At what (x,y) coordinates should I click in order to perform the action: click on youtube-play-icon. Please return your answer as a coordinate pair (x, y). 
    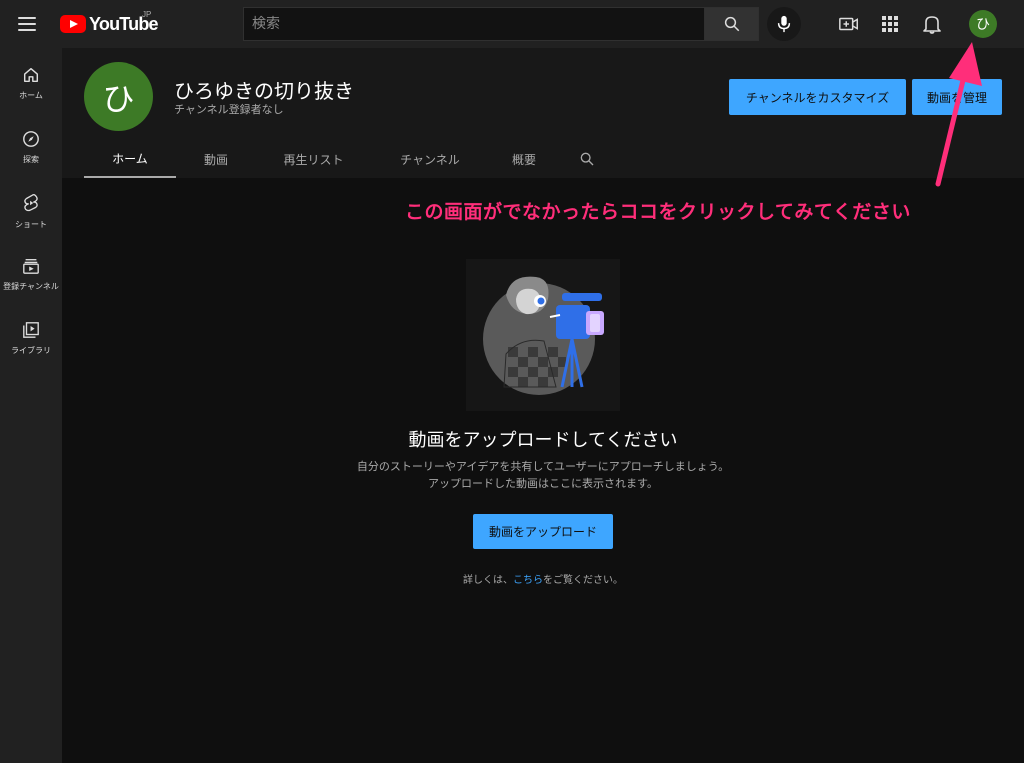
    Looking at the image, I should click on (73, 24).